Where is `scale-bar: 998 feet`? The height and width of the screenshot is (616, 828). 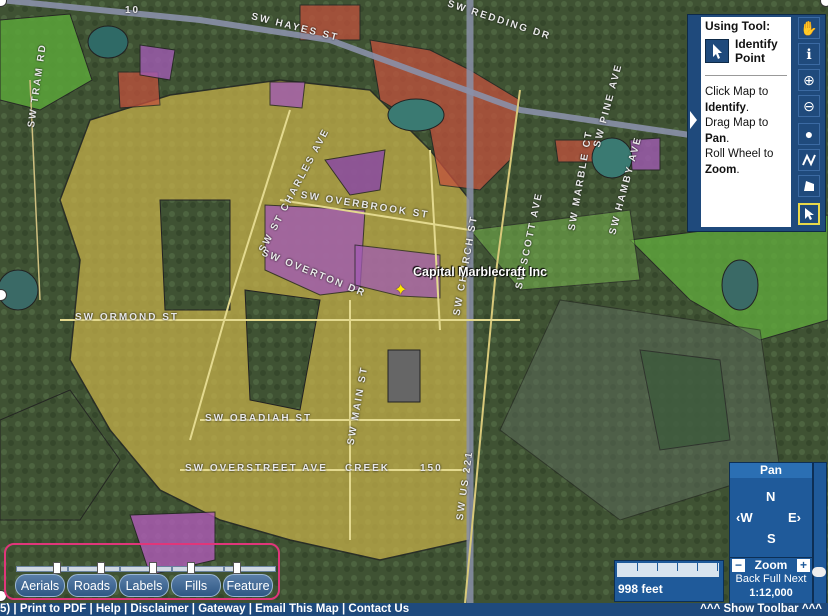 scale-bar: 998 feet is located at coordinates (669, 581).